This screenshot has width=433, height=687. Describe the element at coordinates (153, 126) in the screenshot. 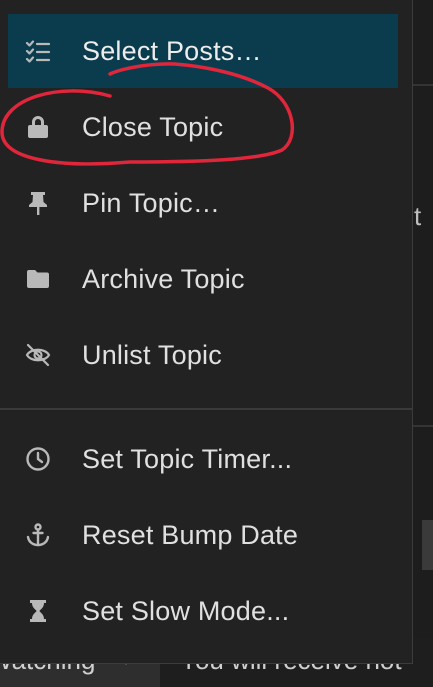

I see `menu-item-label: Close Topic` at that location.